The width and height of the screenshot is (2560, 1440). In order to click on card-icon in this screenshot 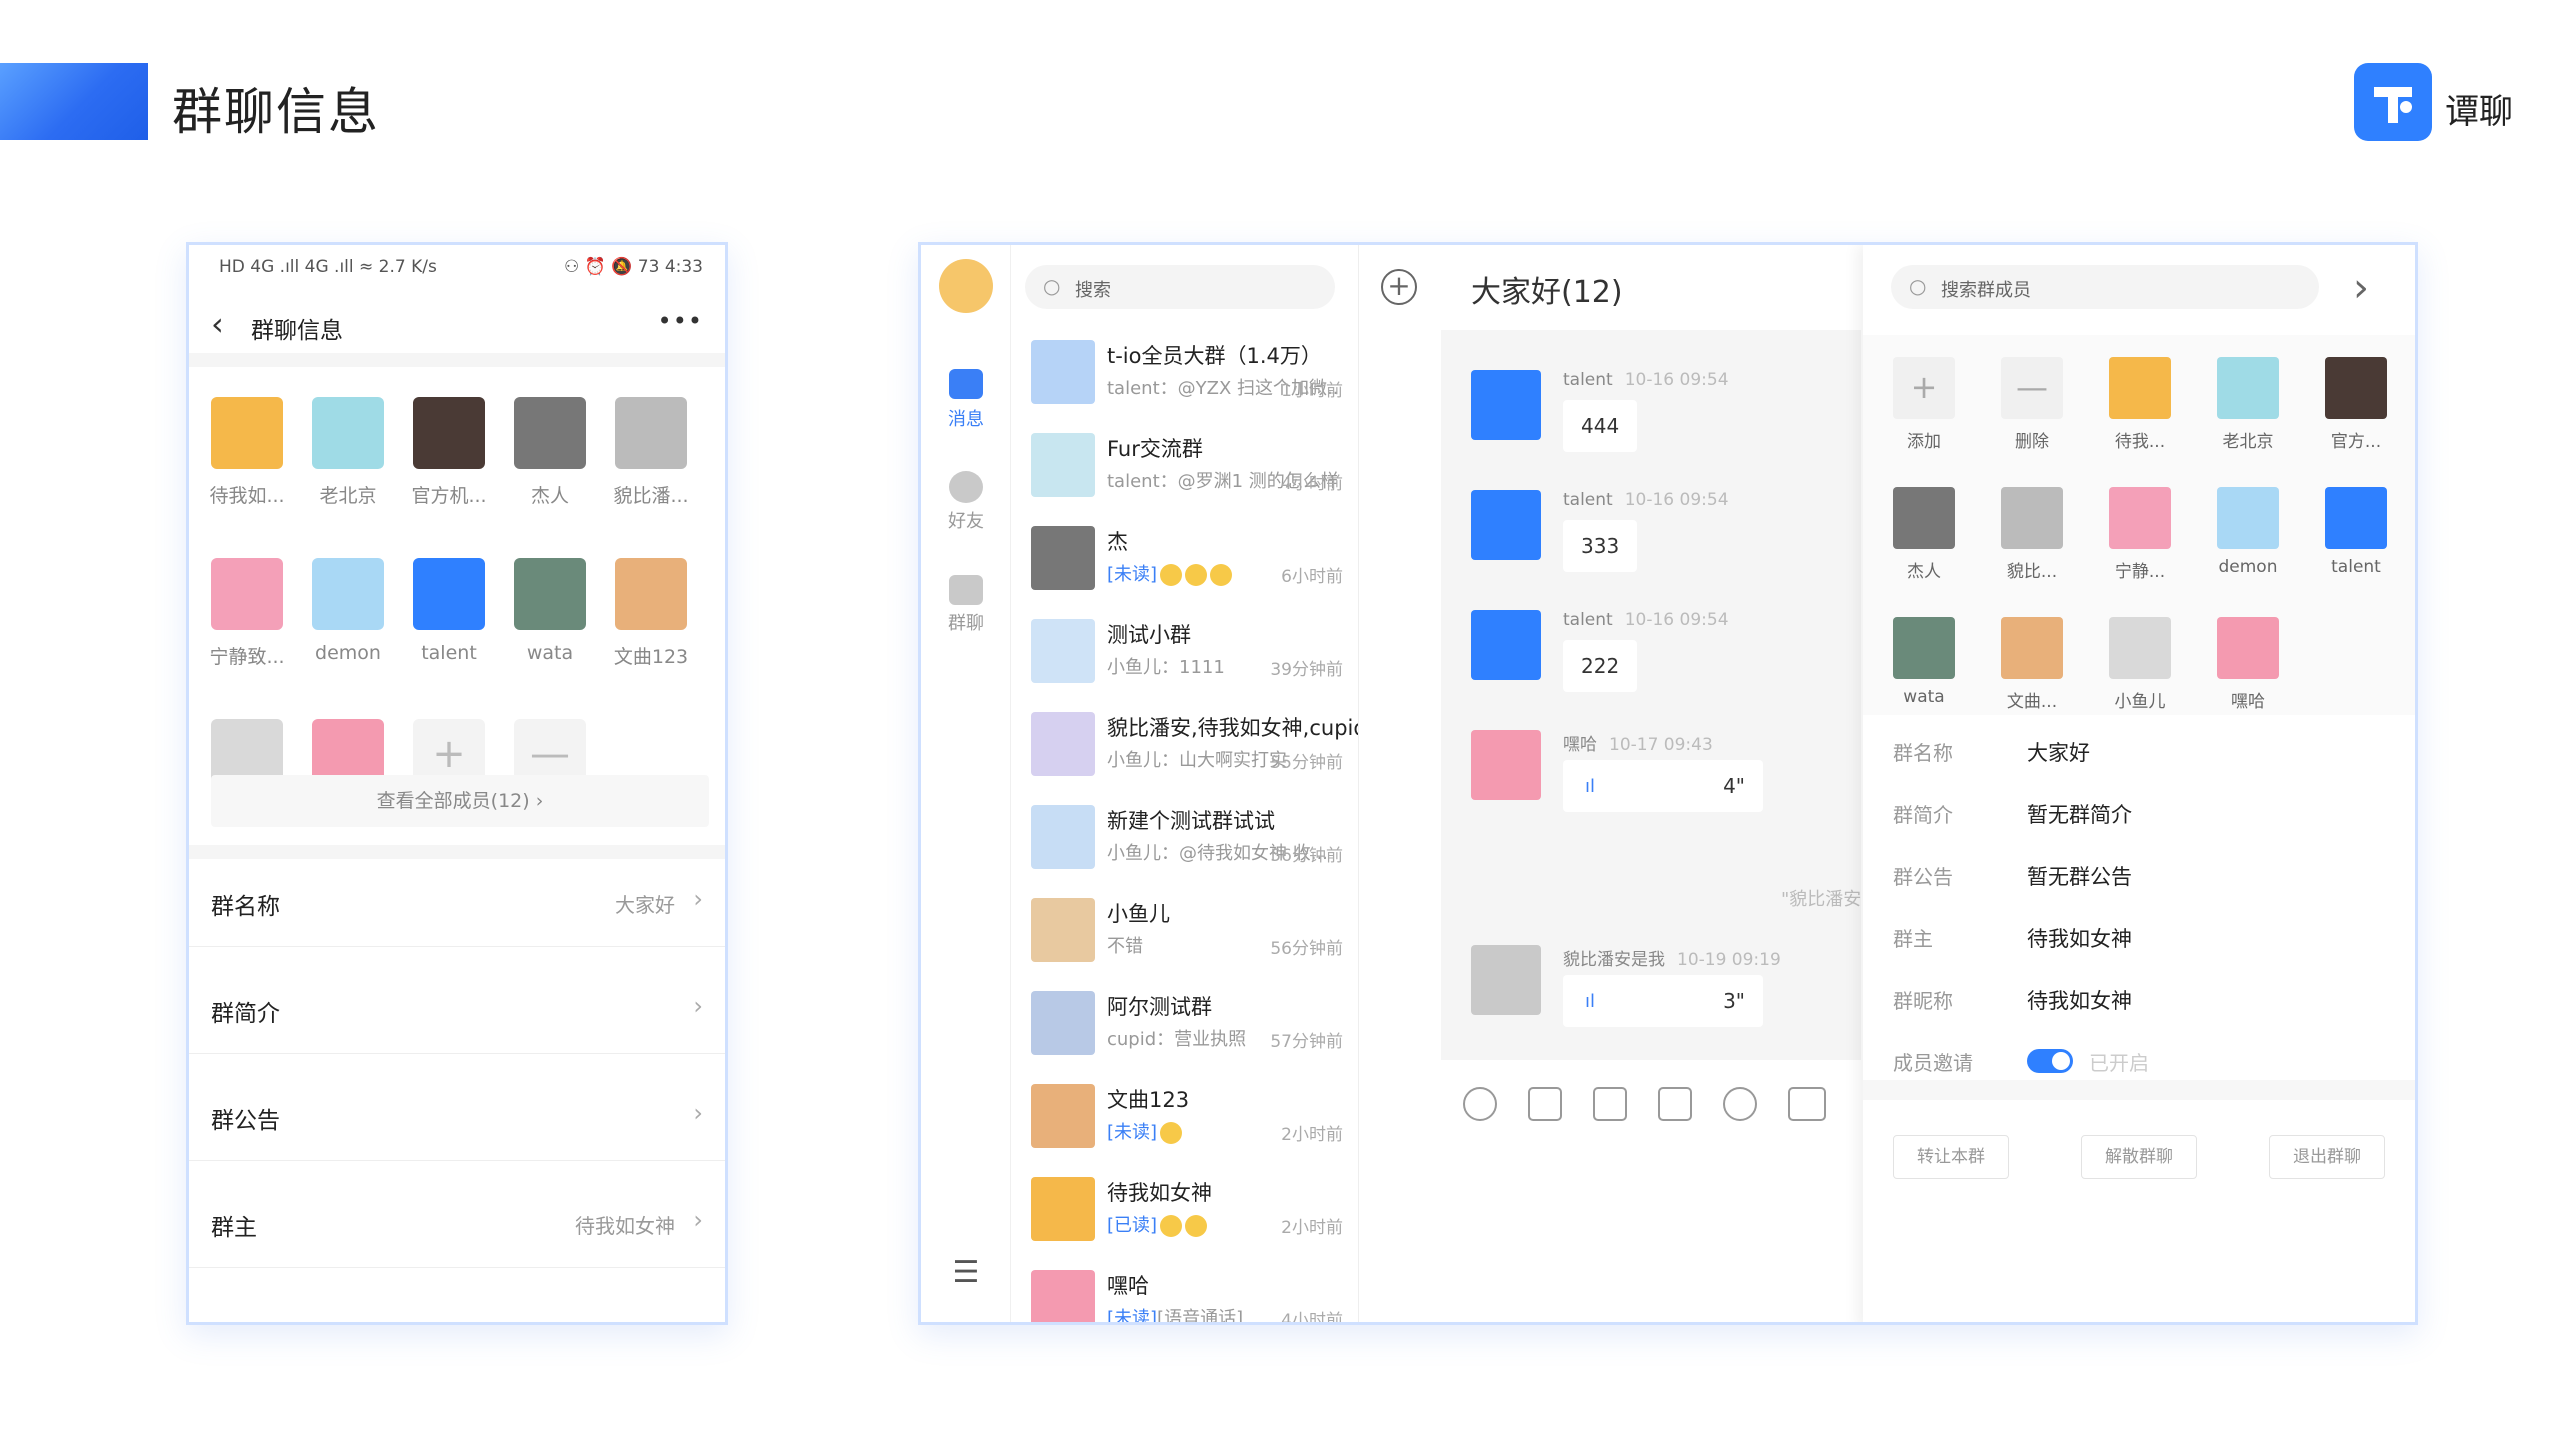, I will do `click(1807, 1104)`.